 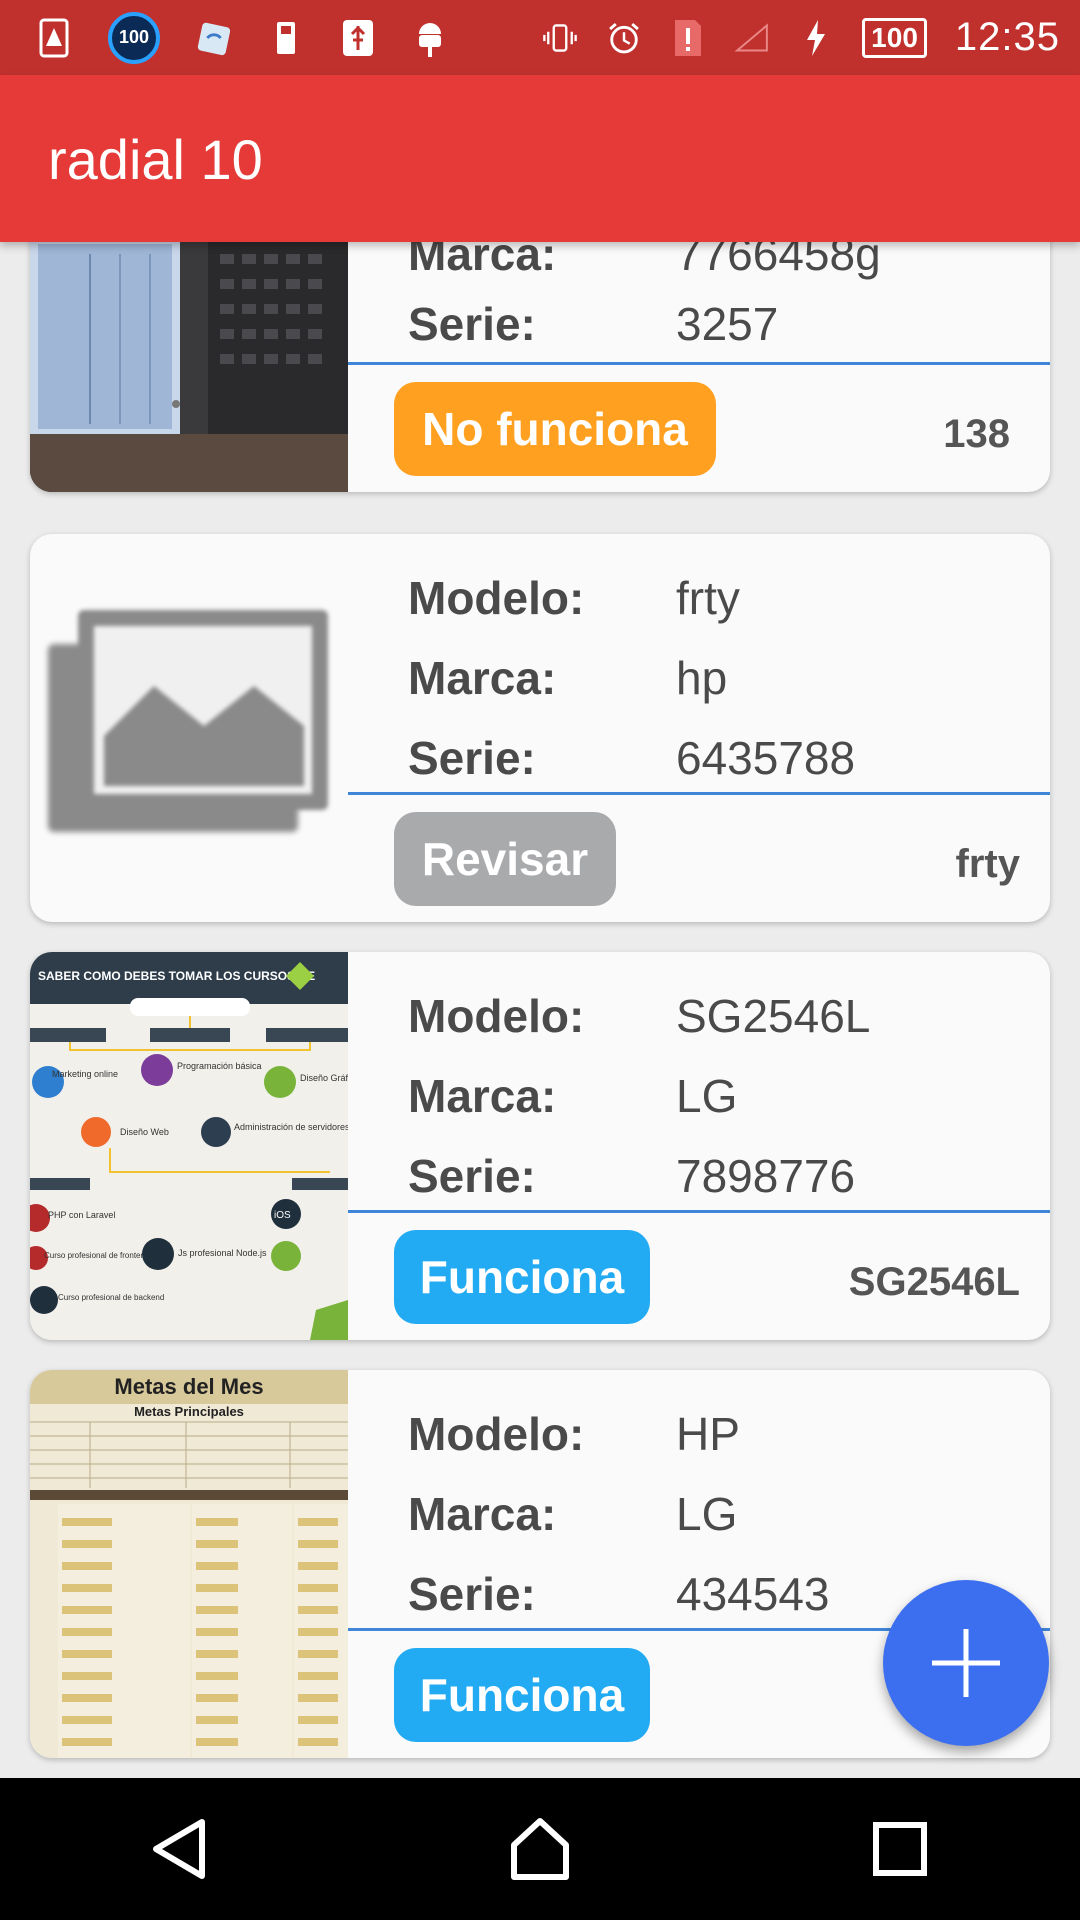 What do you see at coordinates (624, 38) in the screenshot?
I see `alarm-icon` at bounding box center [624, 38].